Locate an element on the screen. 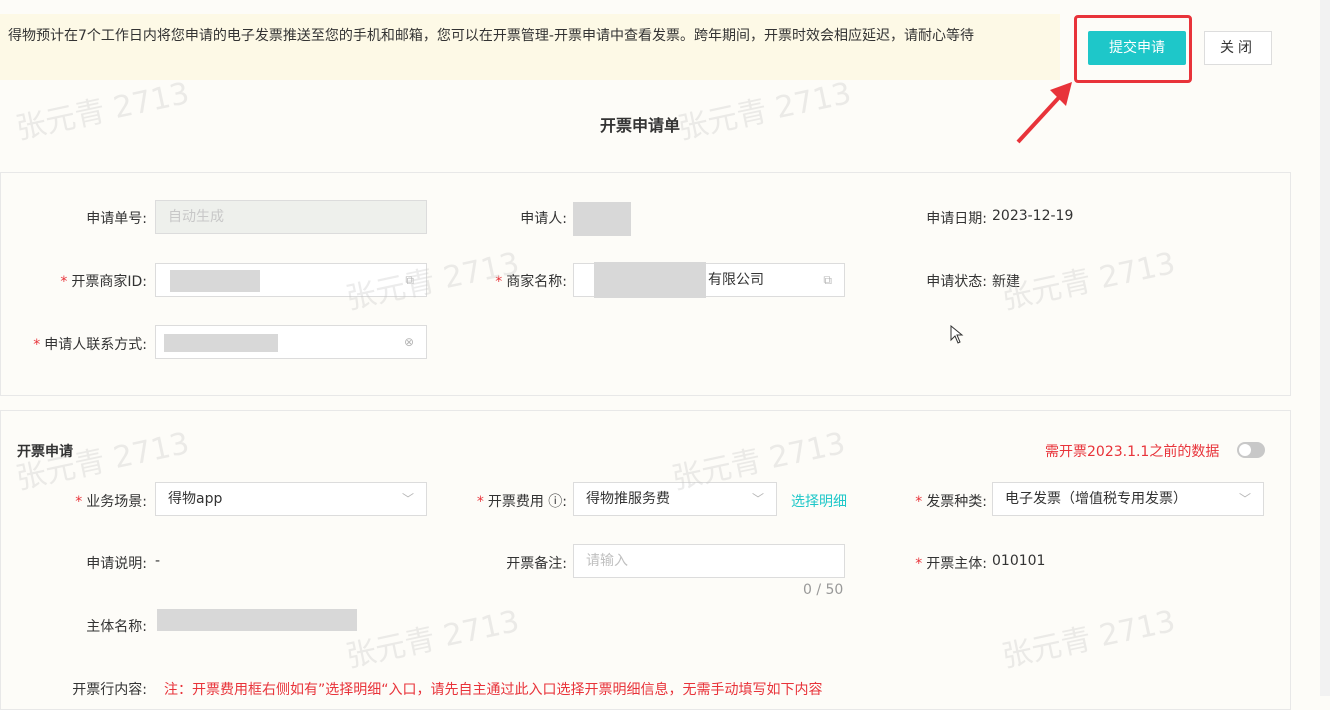 The width and height of the screenshot is (1330, 710). merchant-id-label-text: 开票商家ID: is located at coordinates (109, 282).